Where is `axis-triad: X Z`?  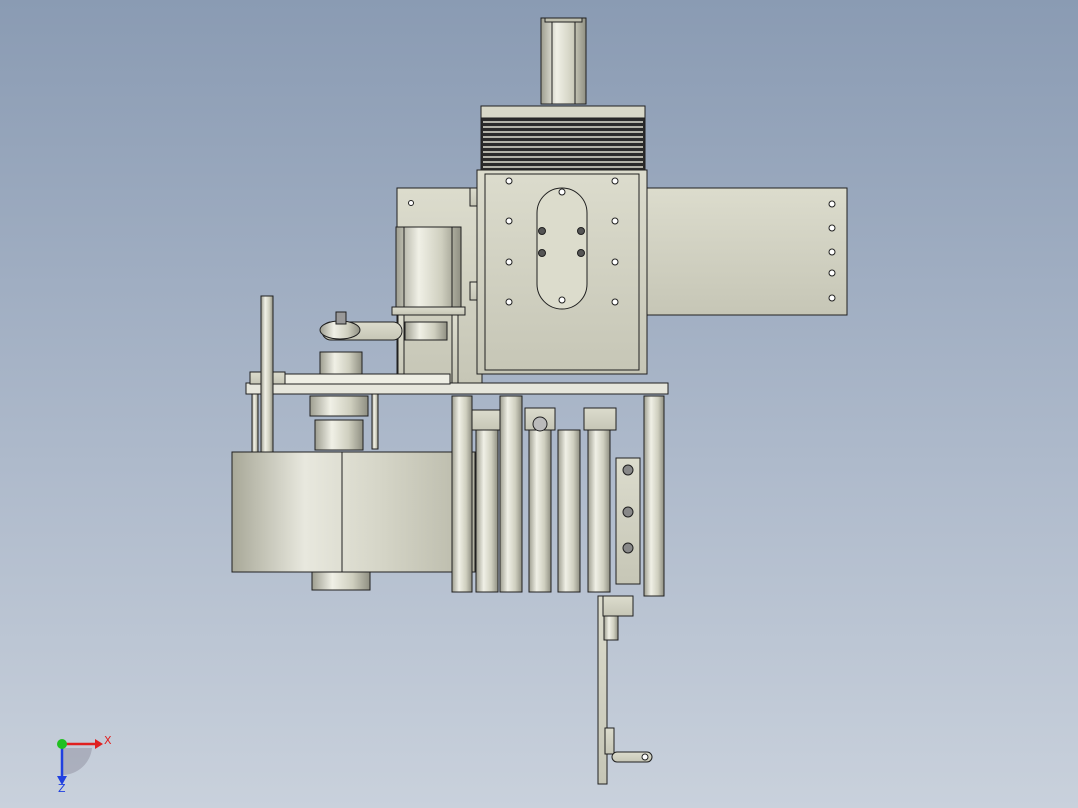 axis-triad: X Z is located at coordinates (84, 764).